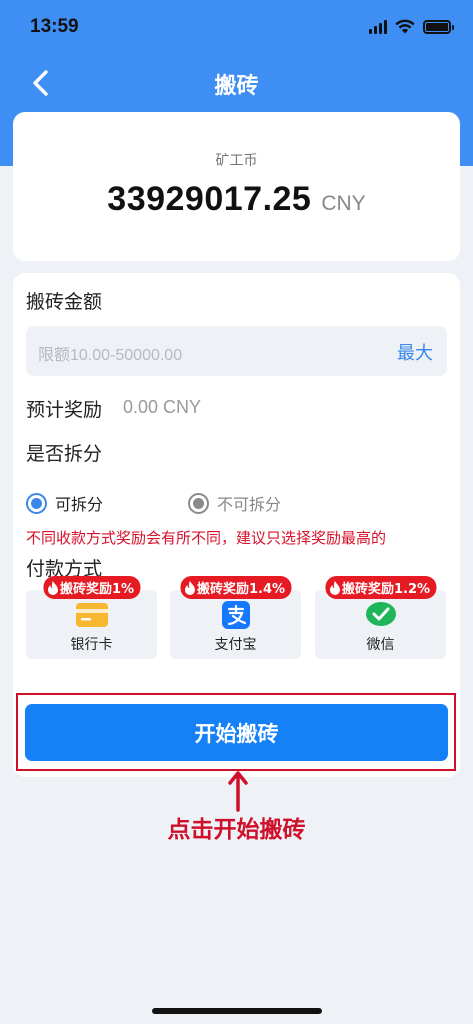 This screenshot has width=473, height=1024. I want to click on status-icons, so click(411, 26).